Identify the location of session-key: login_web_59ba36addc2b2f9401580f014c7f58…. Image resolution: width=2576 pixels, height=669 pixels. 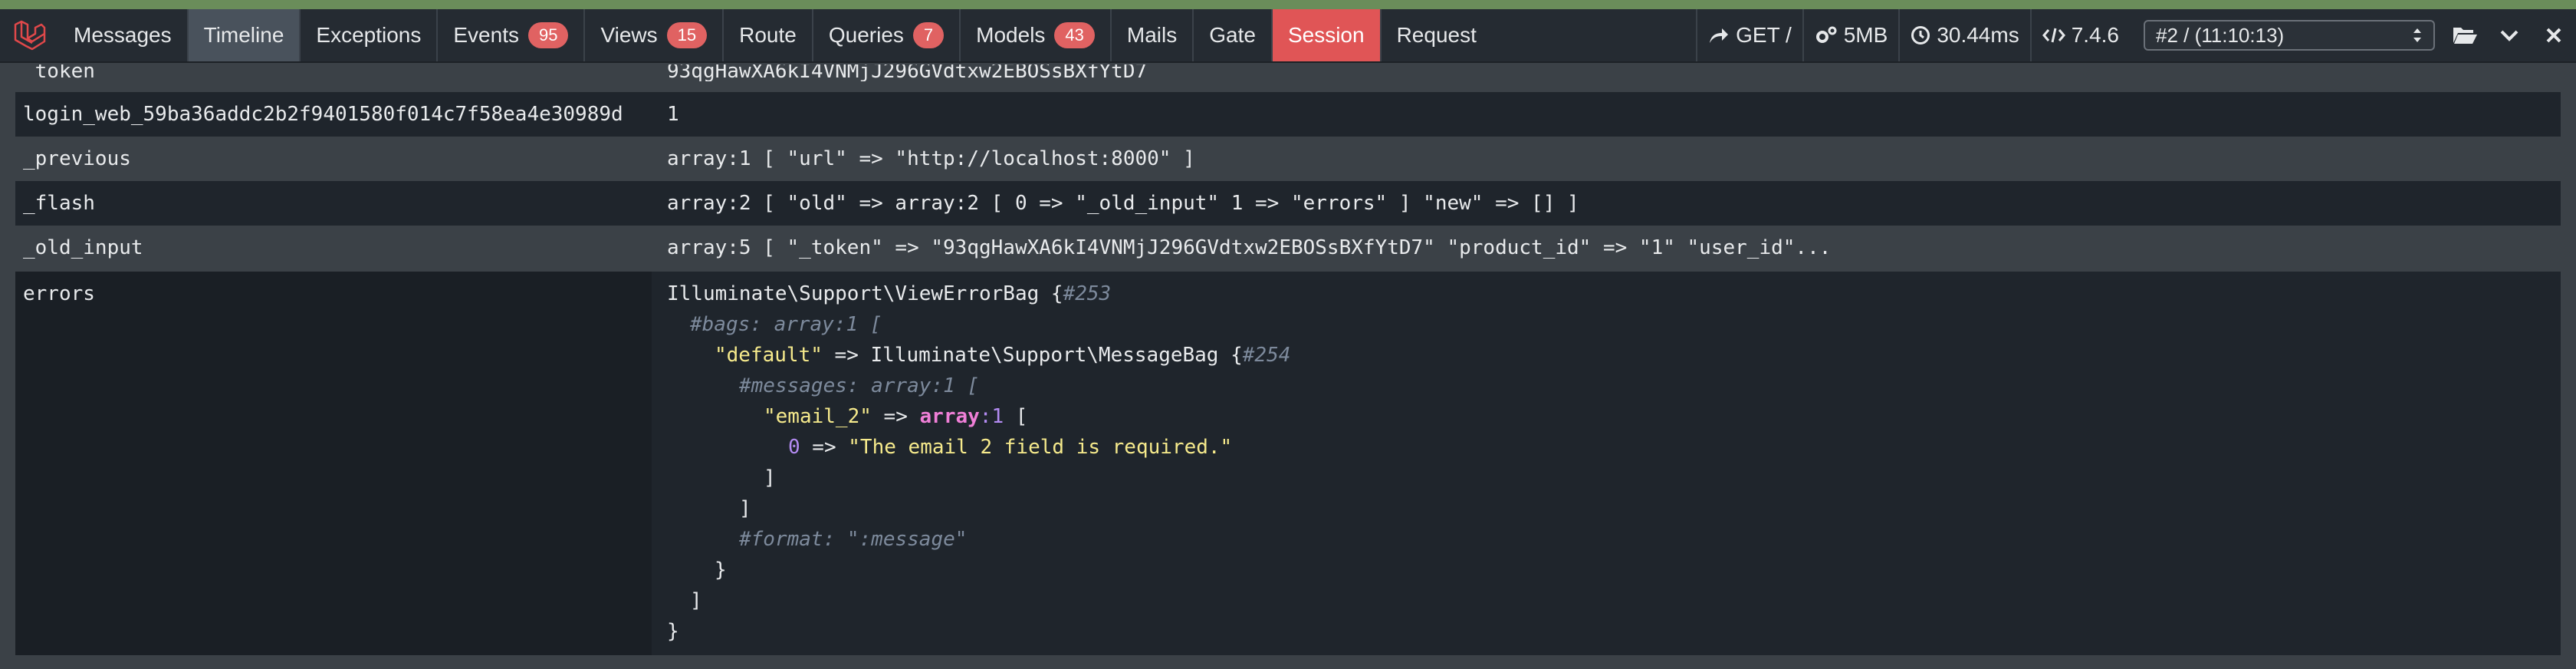
(323, 114).